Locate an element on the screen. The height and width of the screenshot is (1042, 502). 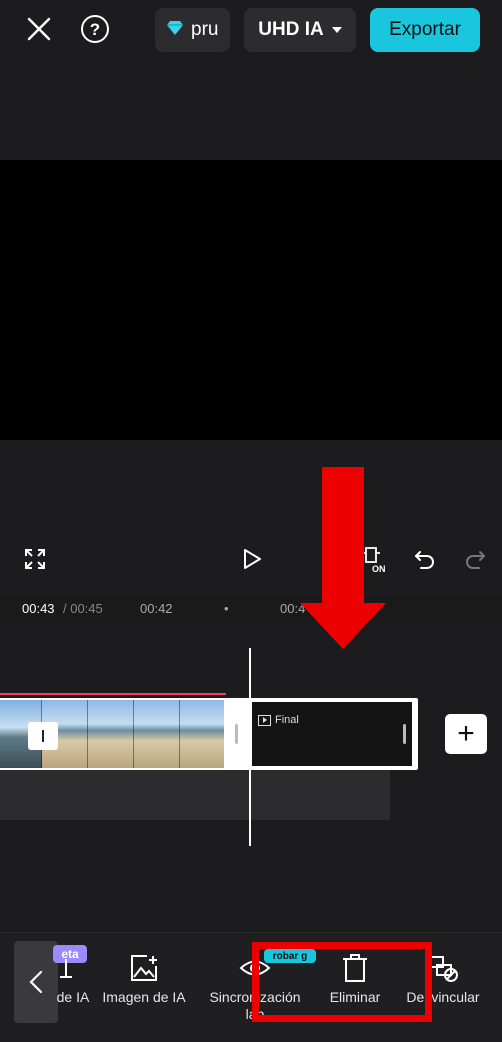
current-time: 00:43 is located at coordinates (38, 608).